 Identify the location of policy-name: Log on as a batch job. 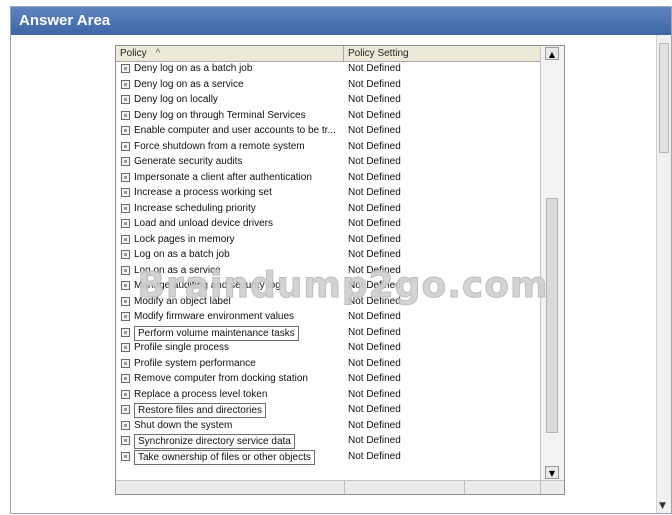
(182, 254).